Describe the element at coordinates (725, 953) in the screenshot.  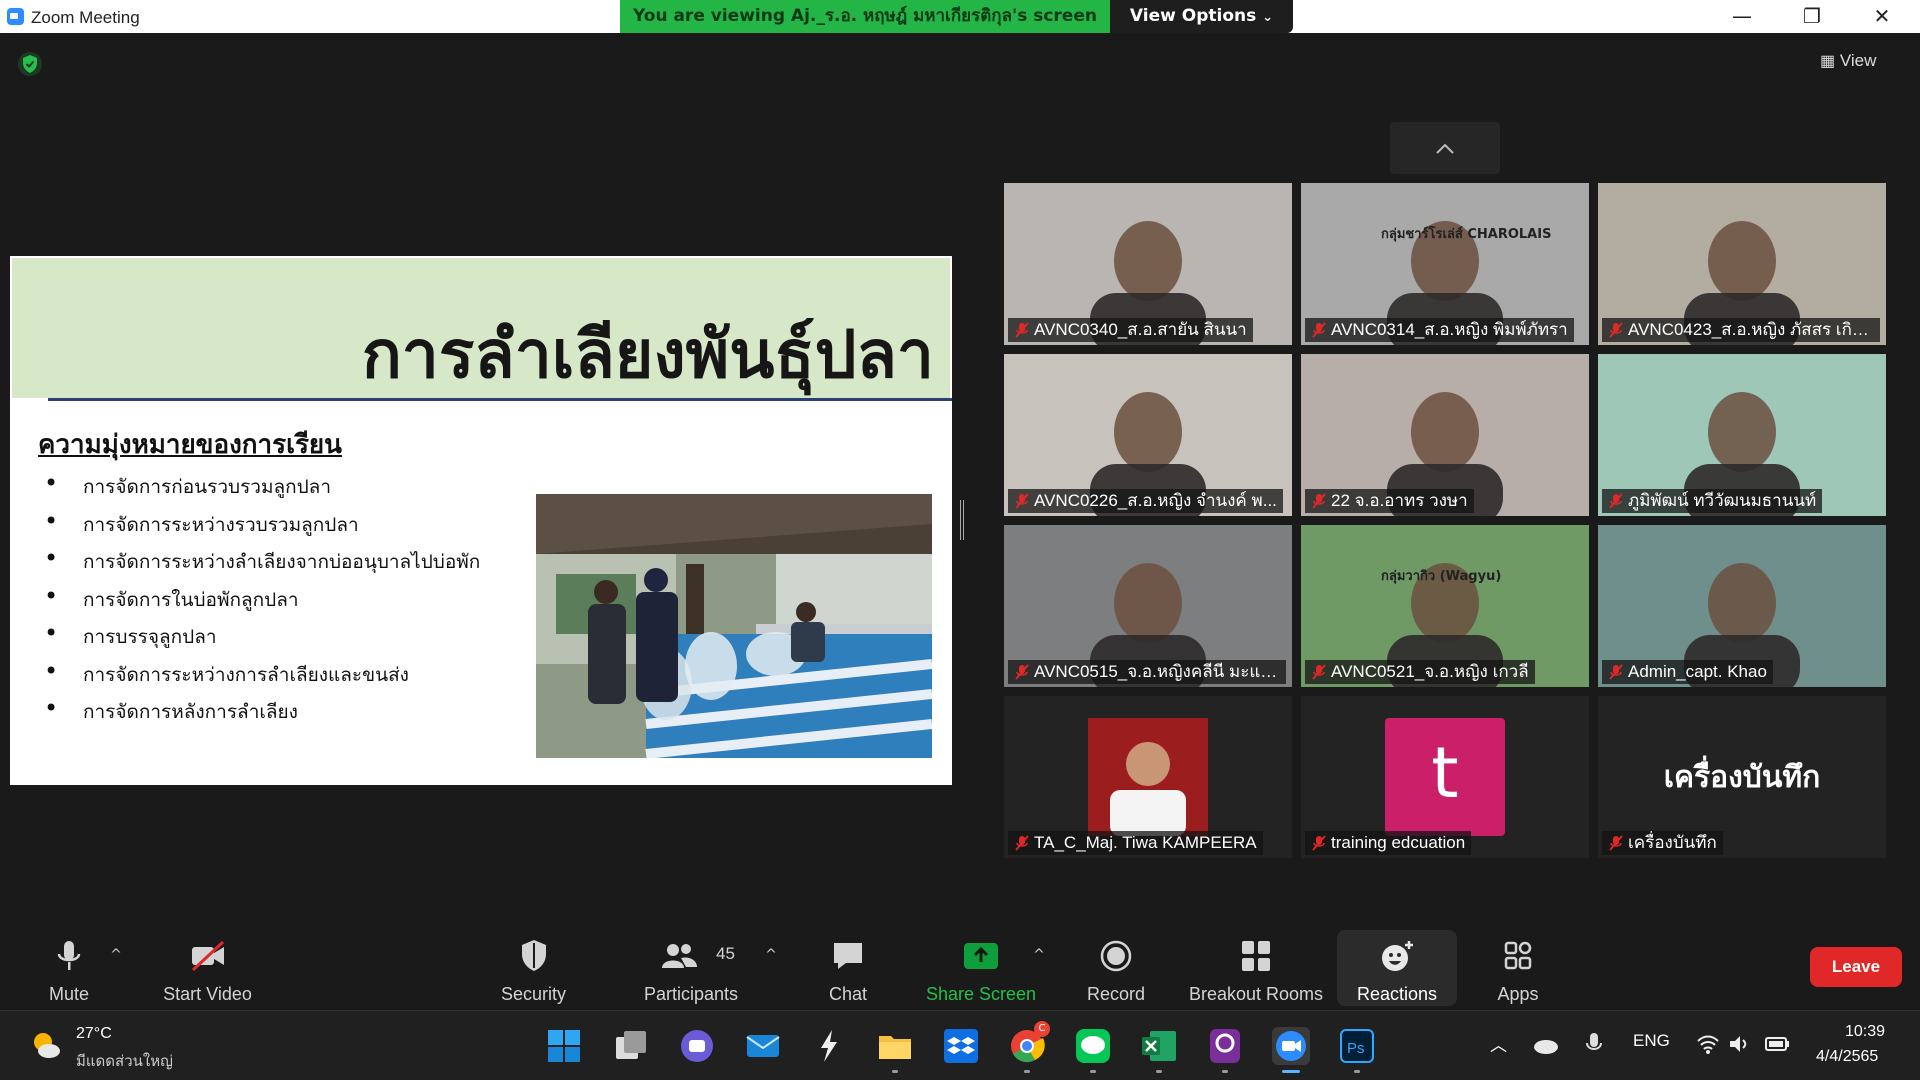
I see `participants-count: 45` at that location.